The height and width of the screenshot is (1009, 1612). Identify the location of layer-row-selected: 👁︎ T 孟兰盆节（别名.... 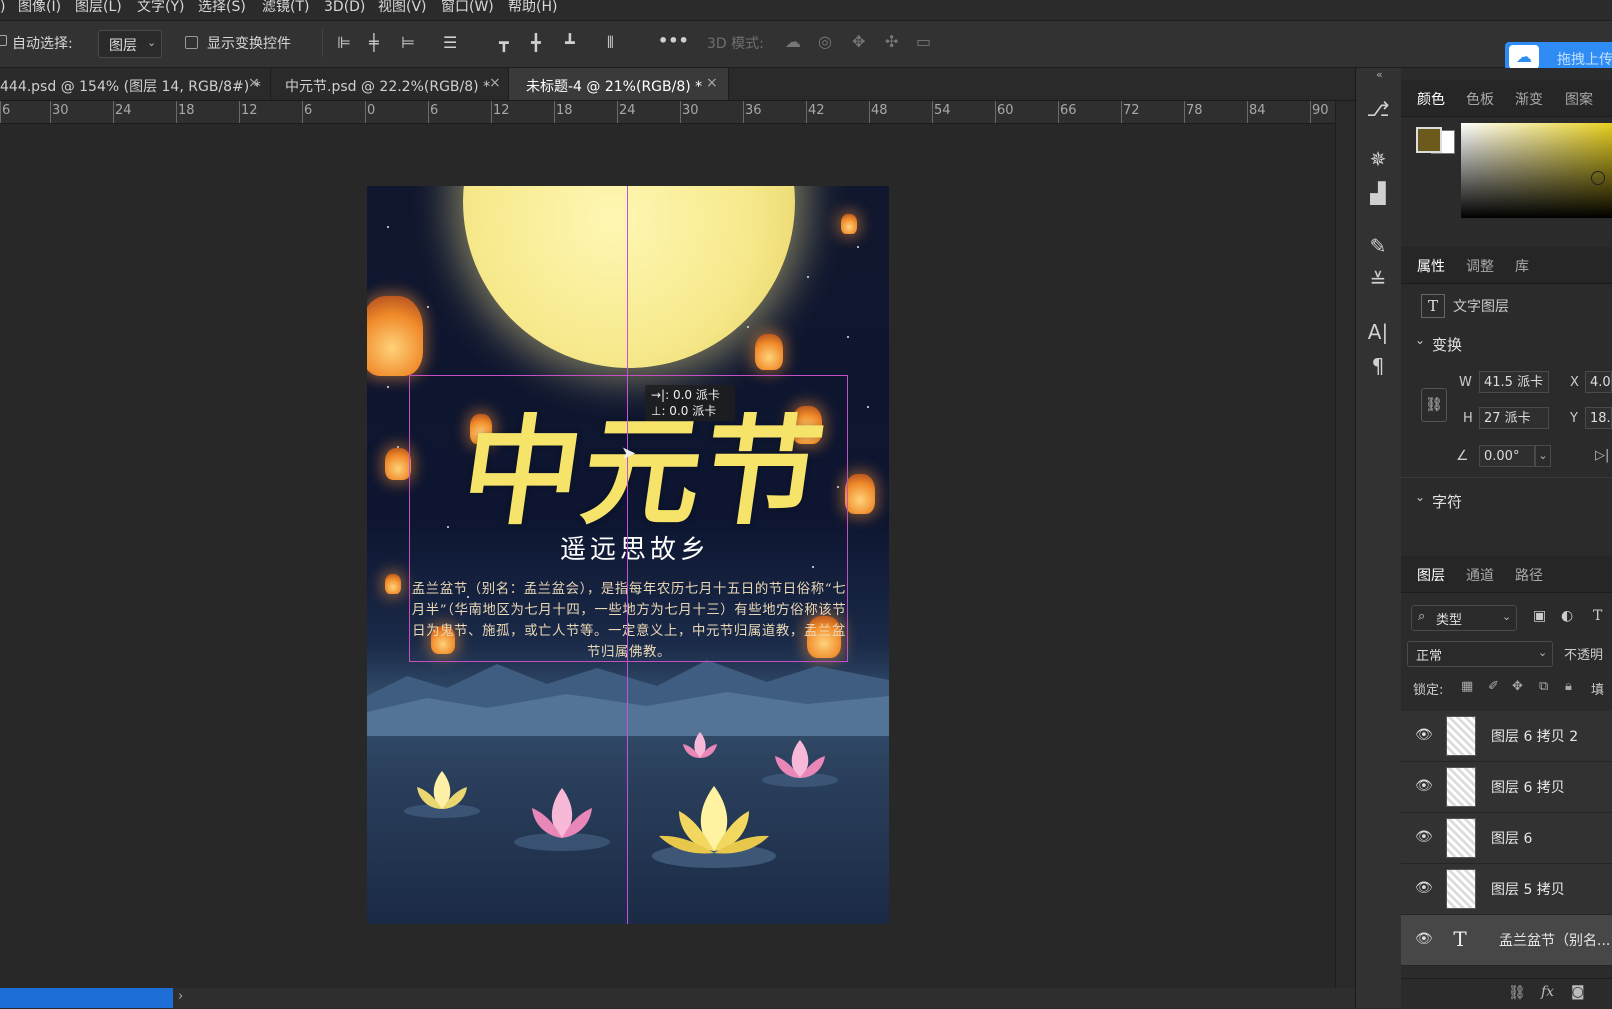
(1506, 940).